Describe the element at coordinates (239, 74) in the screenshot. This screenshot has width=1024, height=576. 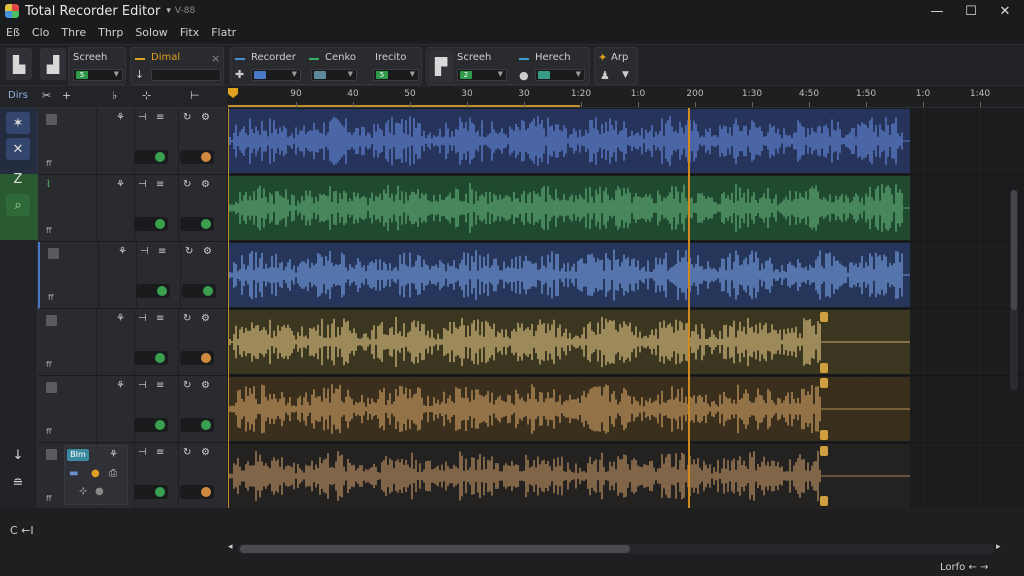
I see `plus-icon: ✚` at that location.